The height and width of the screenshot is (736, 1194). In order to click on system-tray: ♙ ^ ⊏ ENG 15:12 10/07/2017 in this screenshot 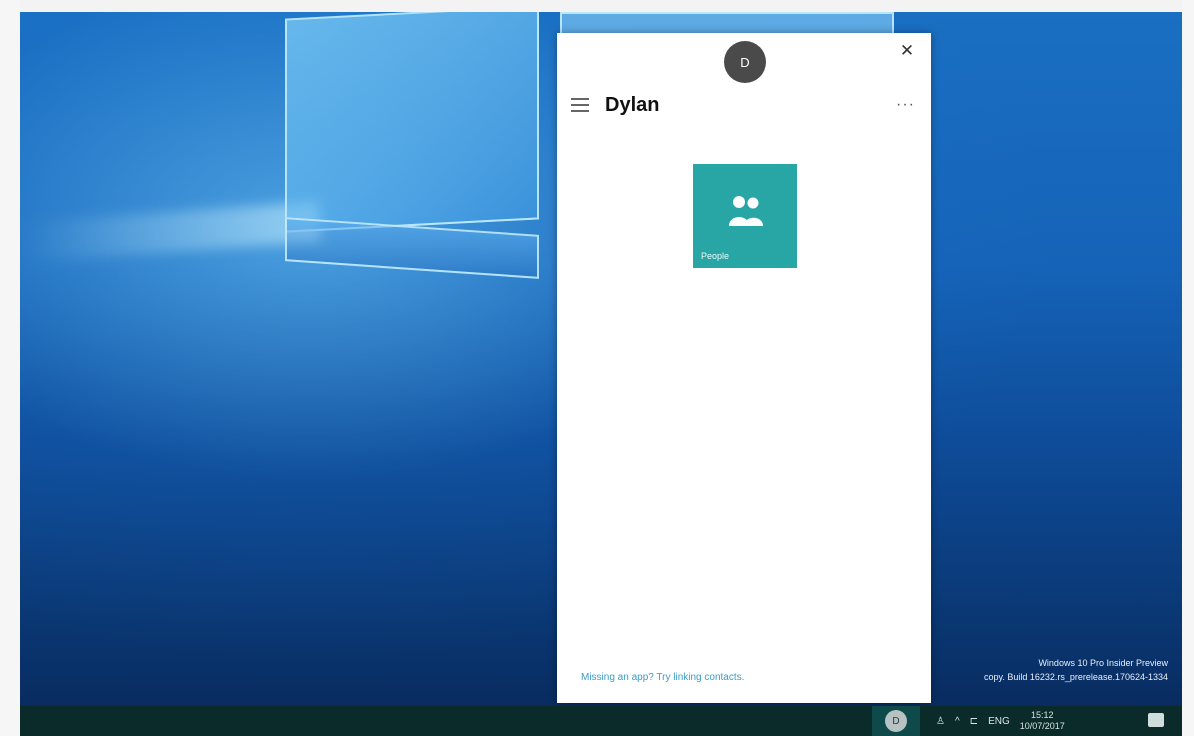, I will do `click(1000, 721)`.